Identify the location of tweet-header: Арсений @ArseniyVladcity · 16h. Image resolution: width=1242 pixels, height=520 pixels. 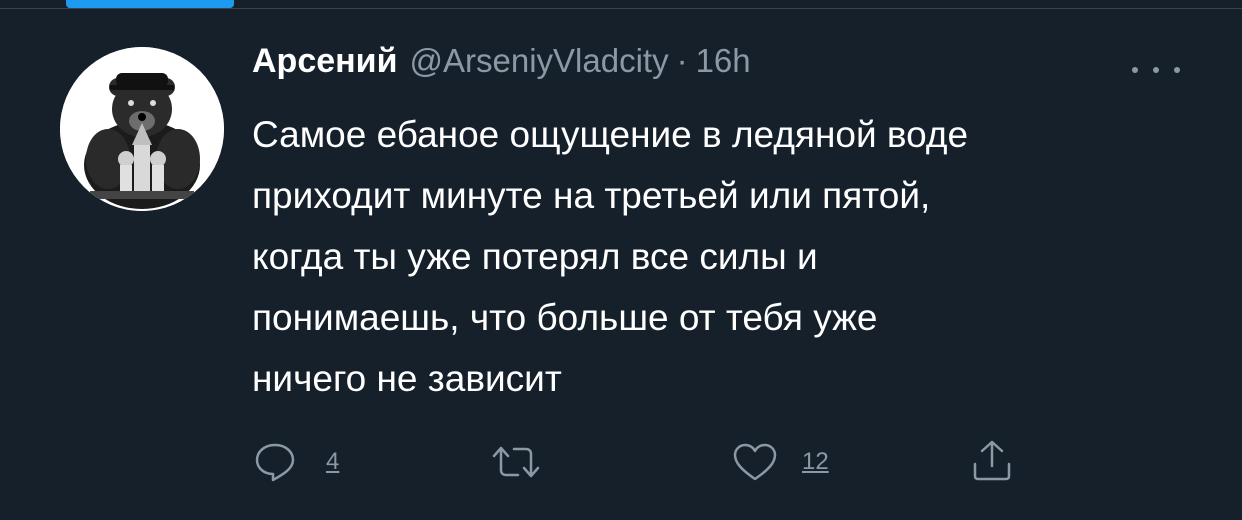
(732, 70).